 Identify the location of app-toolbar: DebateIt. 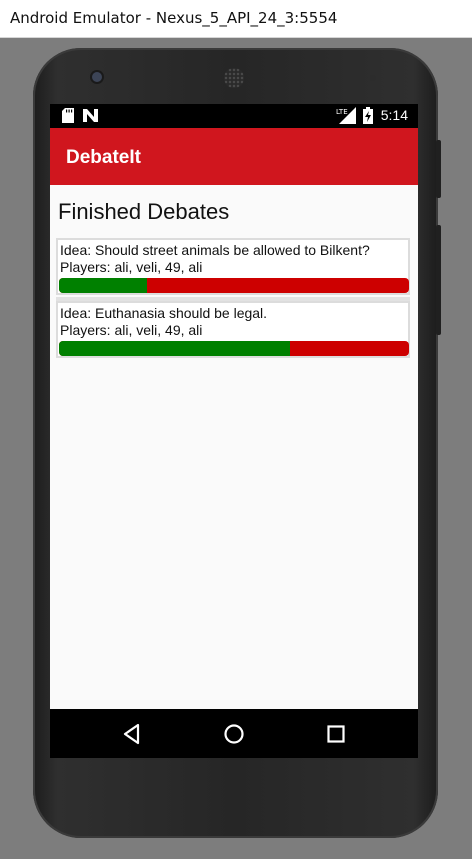
(234, 156).